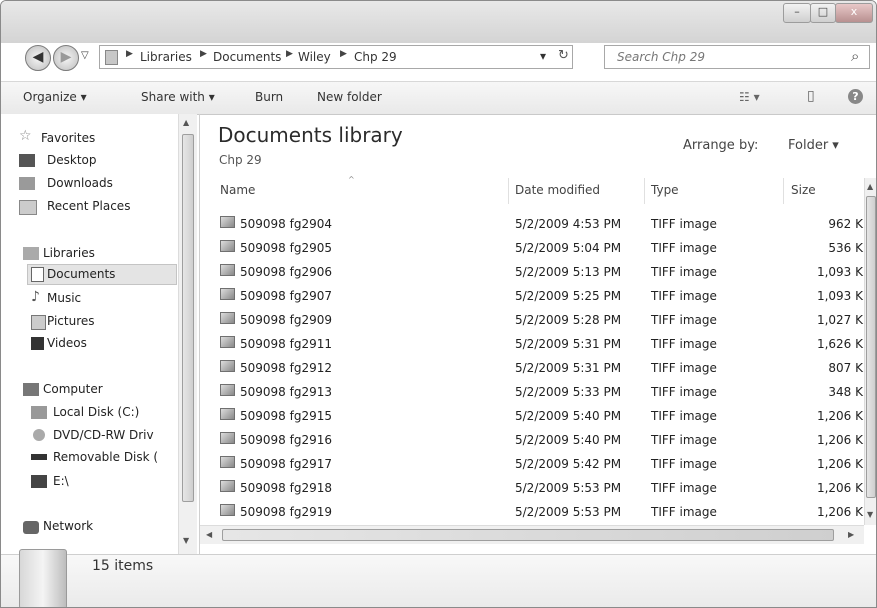 This screenshot has width=877, height=608. What do you see at coordinates (528, 535) in the screenshot?
I see `file-list-hscroll-thumb` at bounding box center [528, 535].